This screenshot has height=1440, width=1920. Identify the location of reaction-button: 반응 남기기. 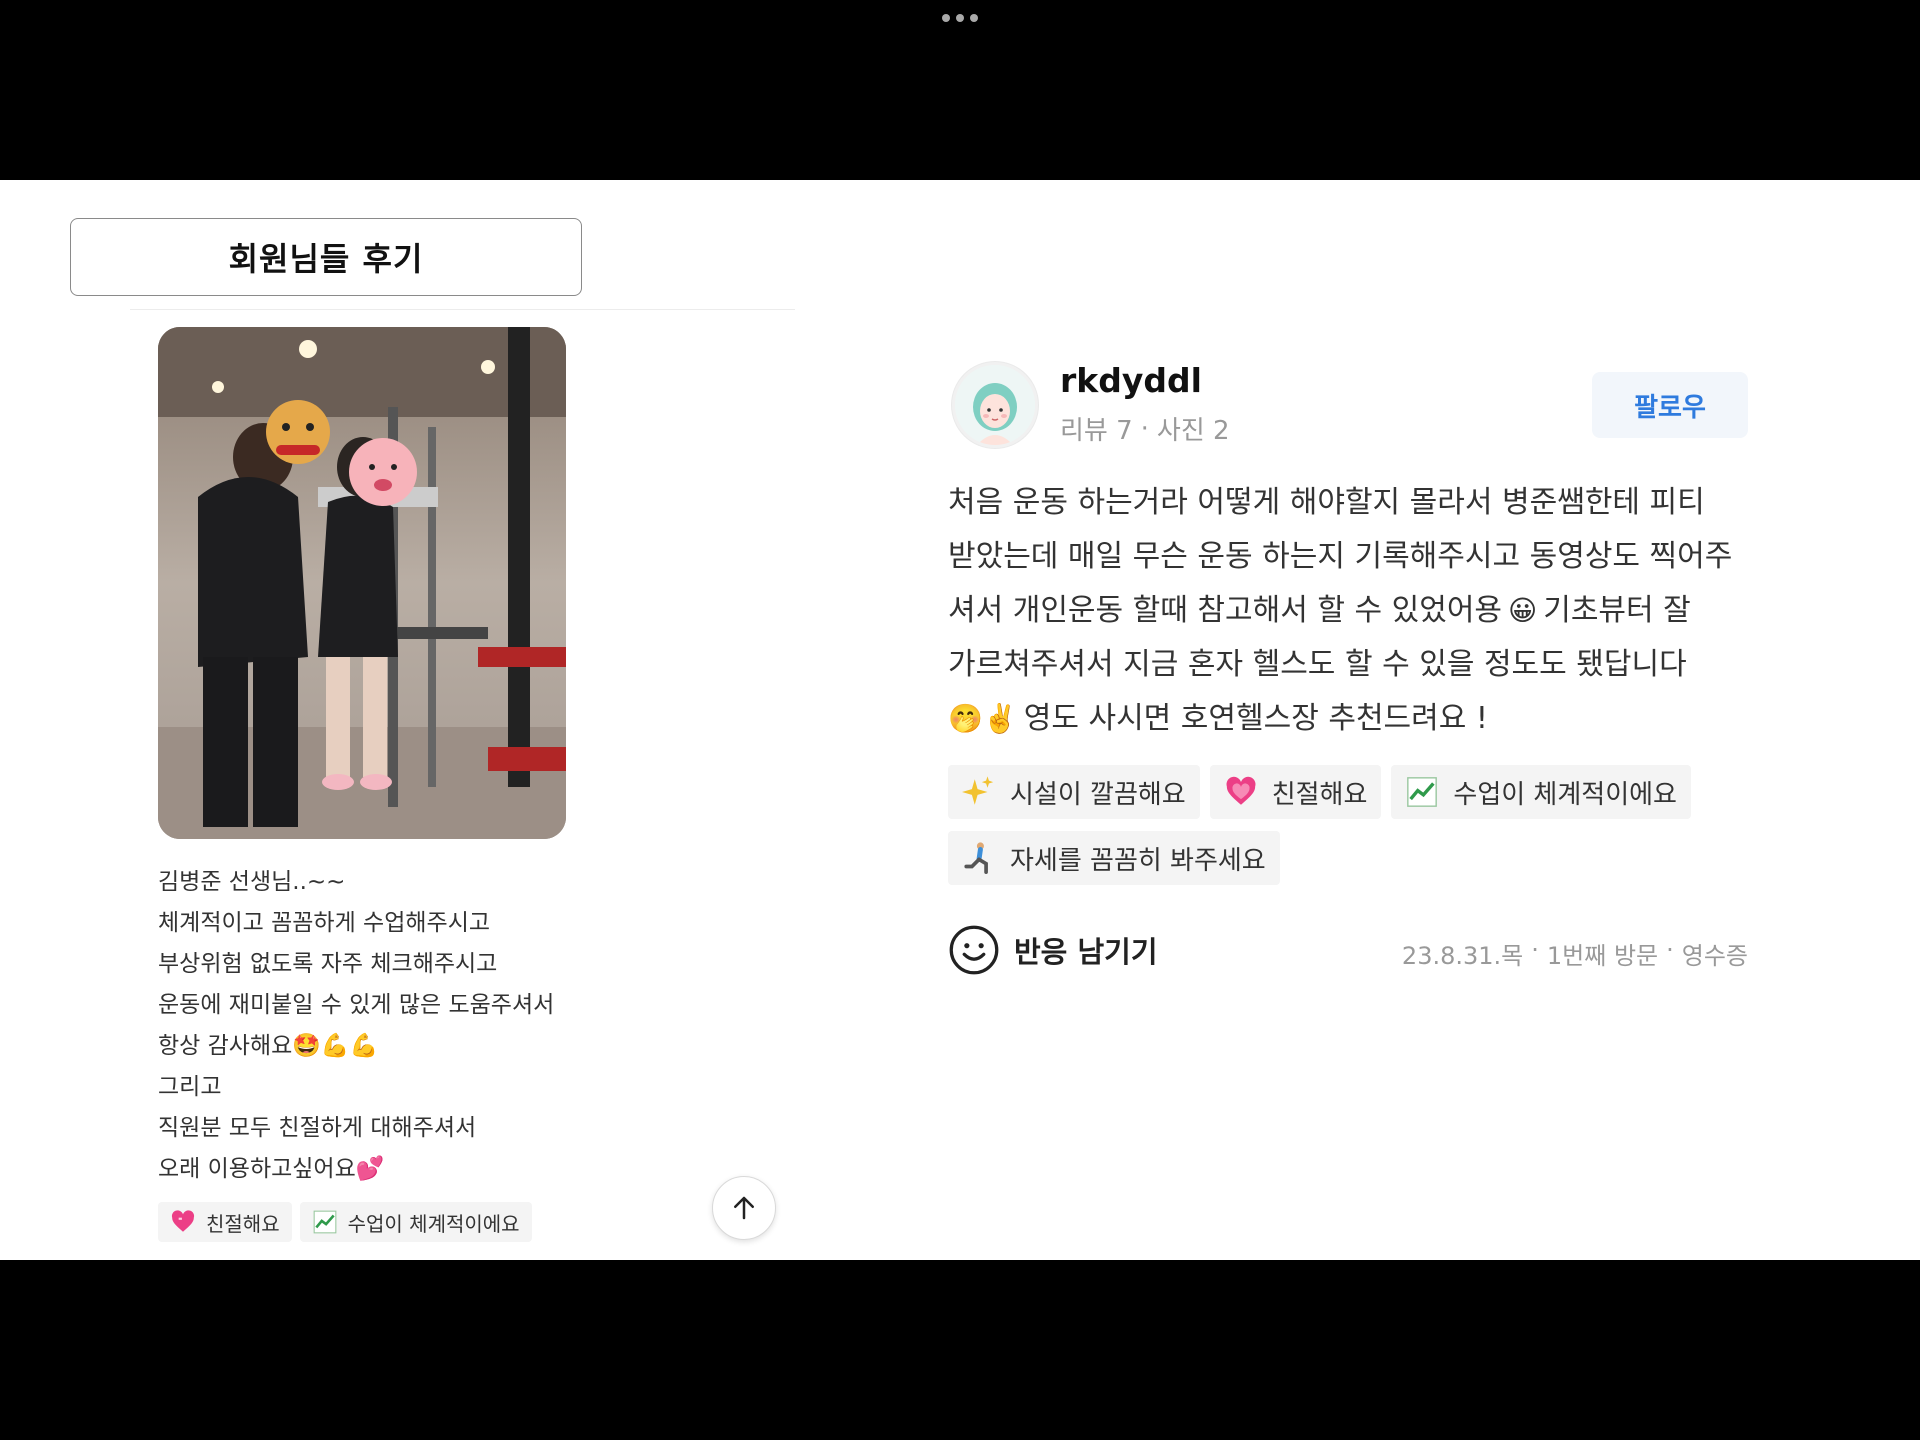
(1053, 950).